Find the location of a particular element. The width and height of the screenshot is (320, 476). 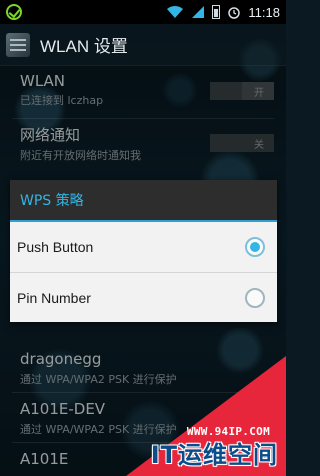

status-bar: 11:18 is located at coordinates (143, 12).